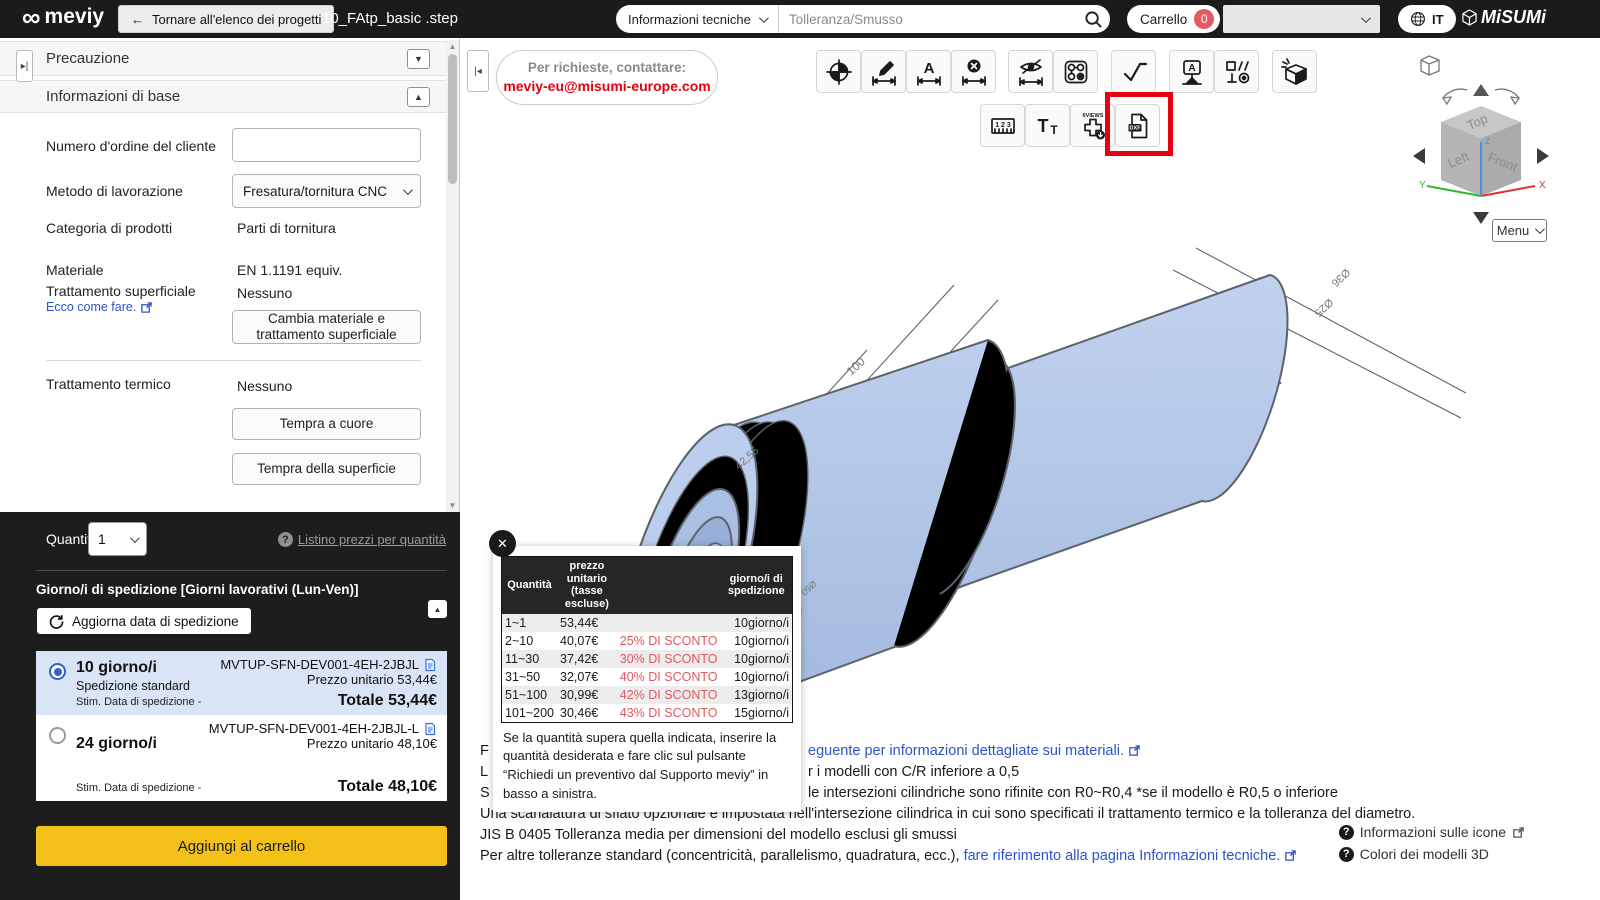 This screenshot has width=1600, height=900. What do you see at coordinates (99, 307) in the screenshot?
I see `how-to-link: Ecco come fare.` at bounding box center [99, 307].